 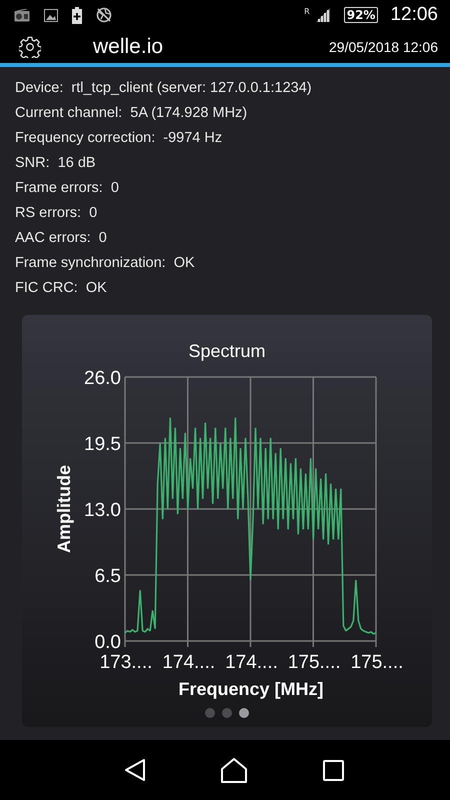 I want to click on y-tick-label: 6.5, so click(x=107, y=576).